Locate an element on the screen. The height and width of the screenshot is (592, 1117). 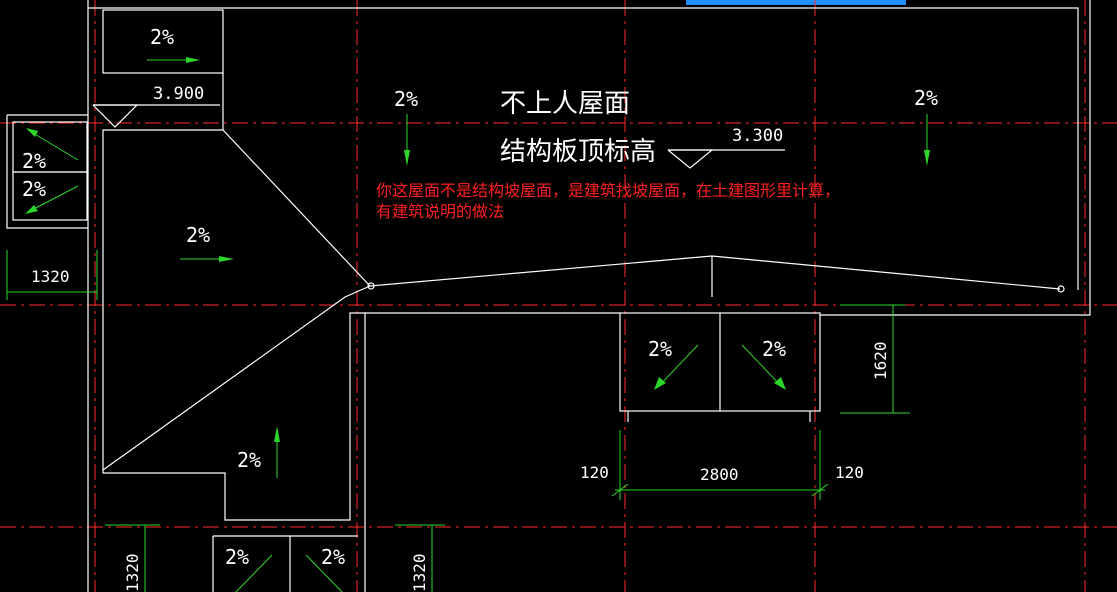
slope-arrow-up-lower is located at coordinates (277, 452).